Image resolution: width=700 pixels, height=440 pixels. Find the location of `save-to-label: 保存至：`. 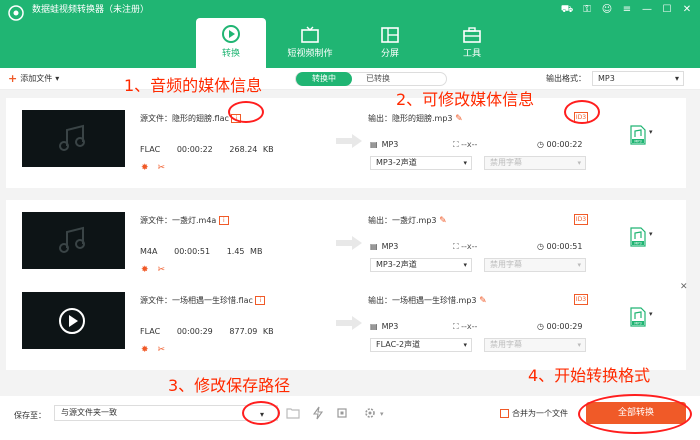

save-to-label: 保存至： is located at coordinates (30, 415).